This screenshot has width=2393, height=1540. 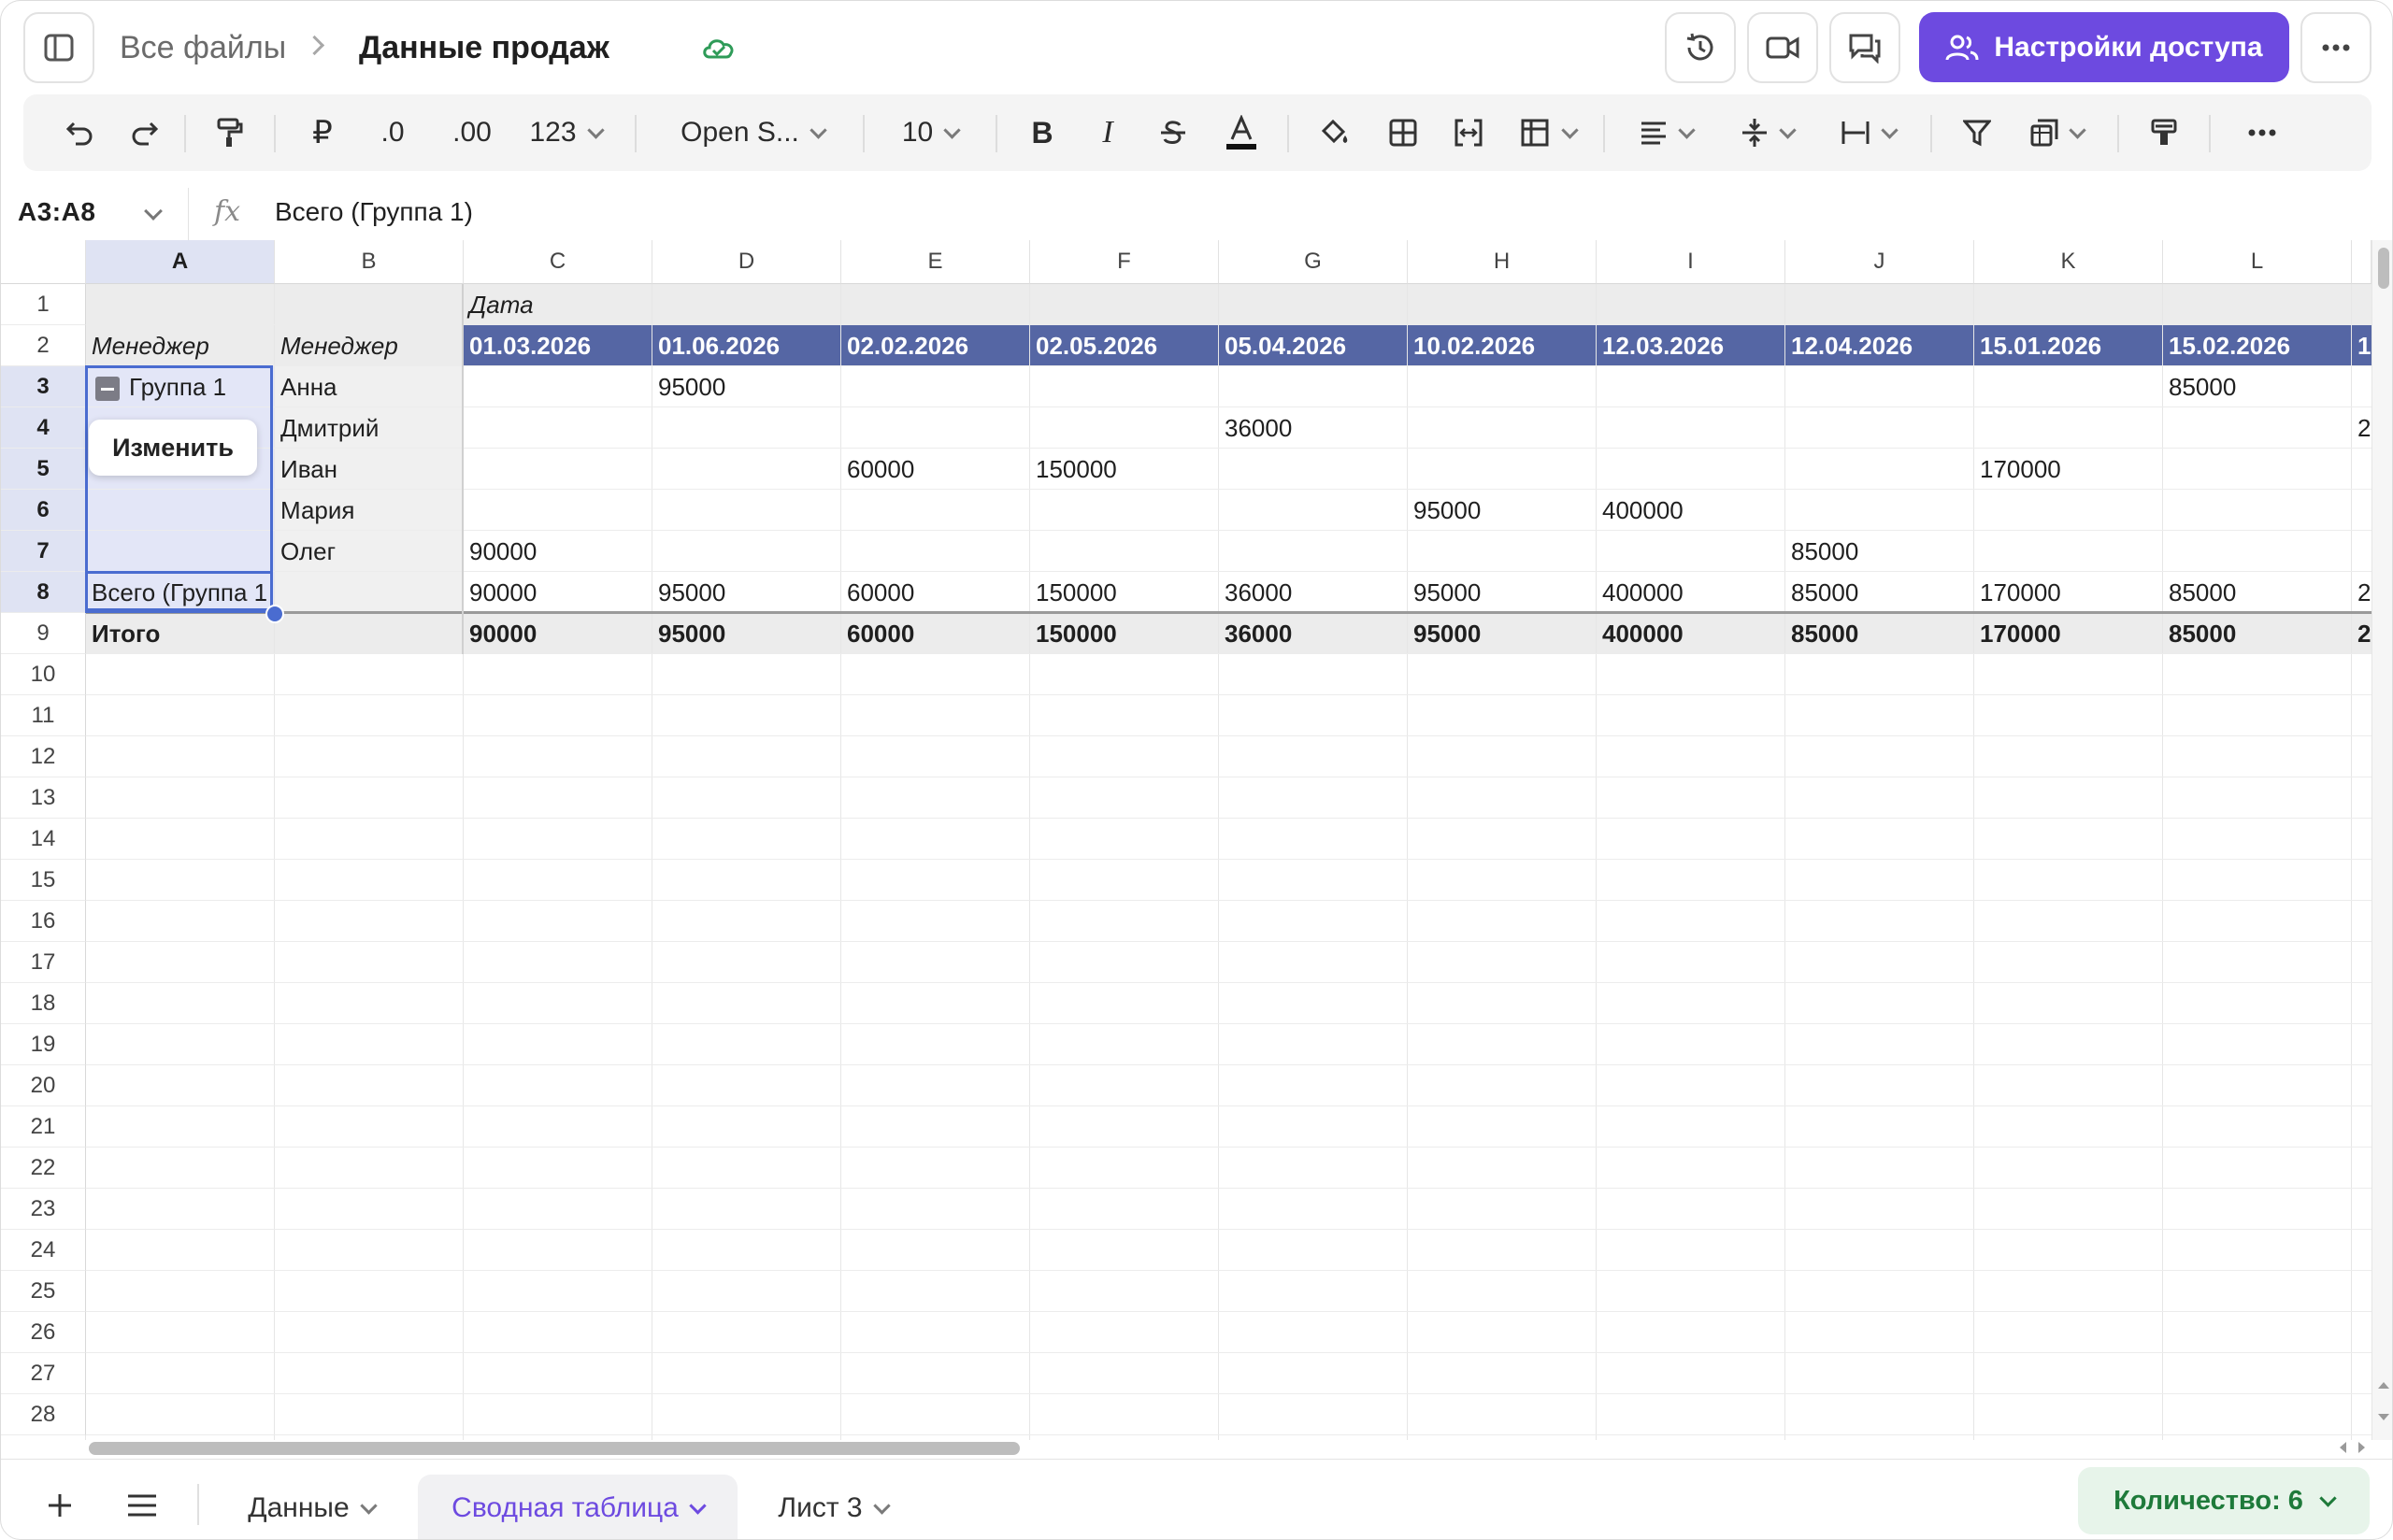 What do you see at coordinates (230, 132) in the screenshot?
I see `format-painter-button` at bounding box center [230, 132].